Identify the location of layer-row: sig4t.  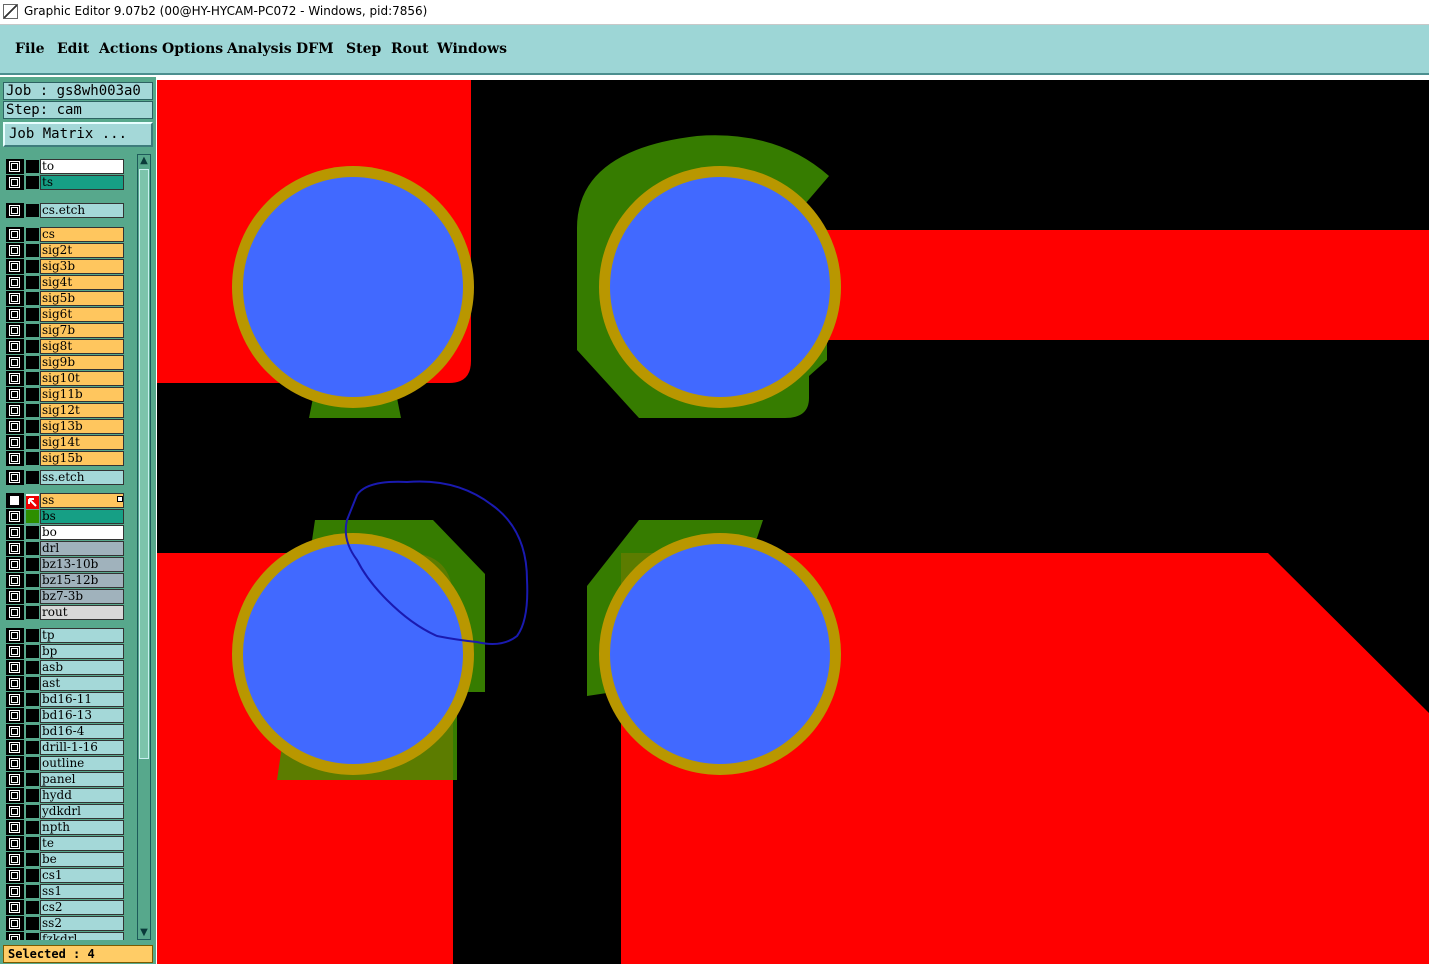
(65, 282).